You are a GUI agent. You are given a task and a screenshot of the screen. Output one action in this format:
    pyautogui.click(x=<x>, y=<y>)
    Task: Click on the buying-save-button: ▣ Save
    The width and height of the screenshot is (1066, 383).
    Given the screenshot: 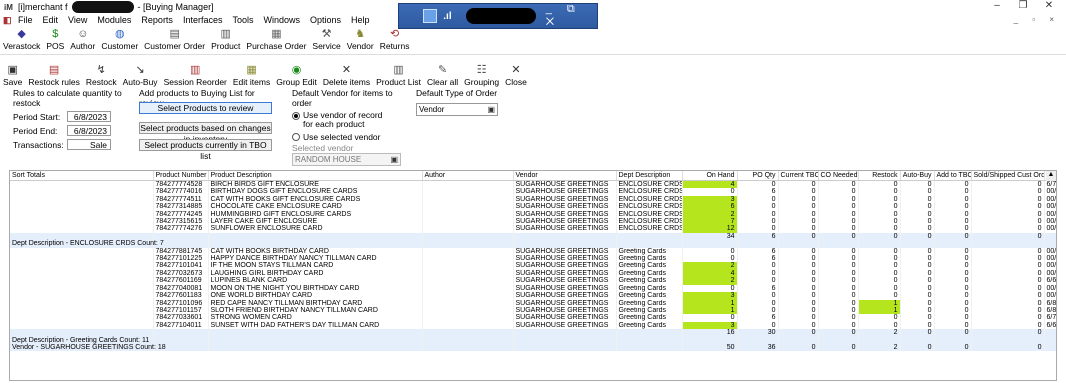 What is the action you would take?
    pyautogui.click(x=12, y=77)
    